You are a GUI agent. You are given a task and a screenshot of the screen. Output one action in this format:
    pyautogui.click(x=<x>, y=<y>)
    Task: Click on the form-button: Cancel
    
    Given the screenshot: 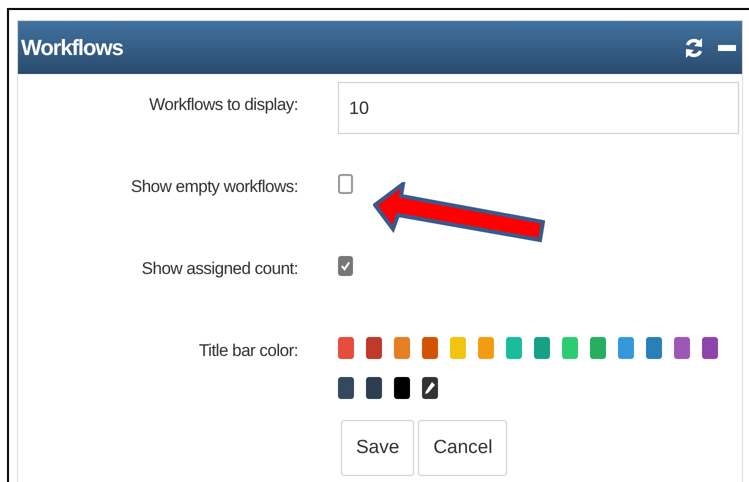 What is the action you would take?
    pyautogui.click(x=463, y=448)
    